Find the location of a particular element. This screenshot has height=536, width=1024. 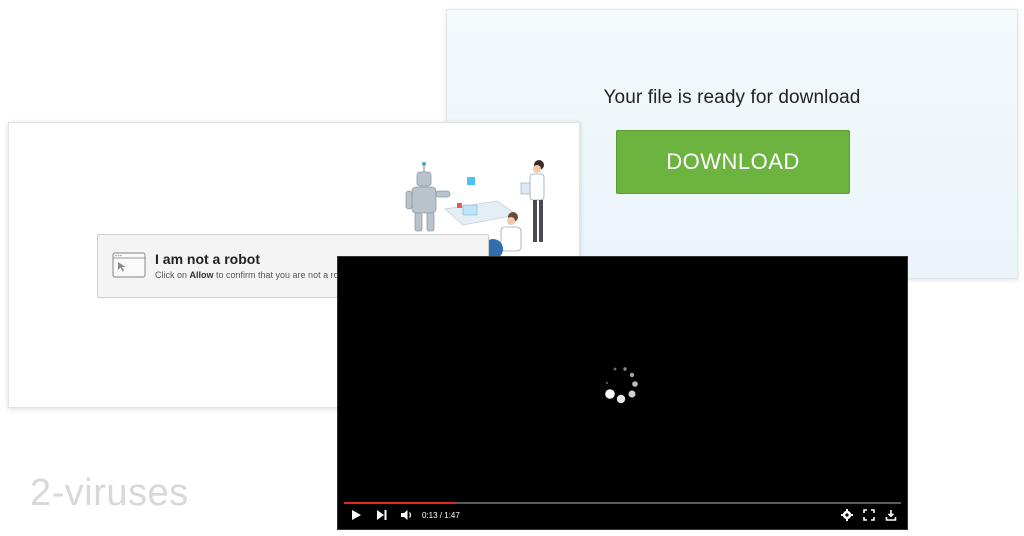

right-controls is located at coordinates (869, 515).